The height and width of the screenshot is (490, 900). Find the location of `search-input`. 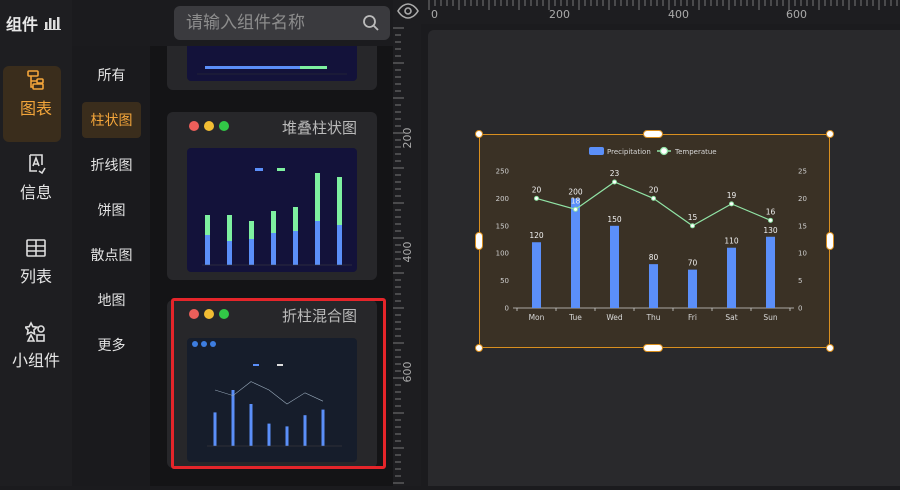

search-input is located at coordinates (274, 23).